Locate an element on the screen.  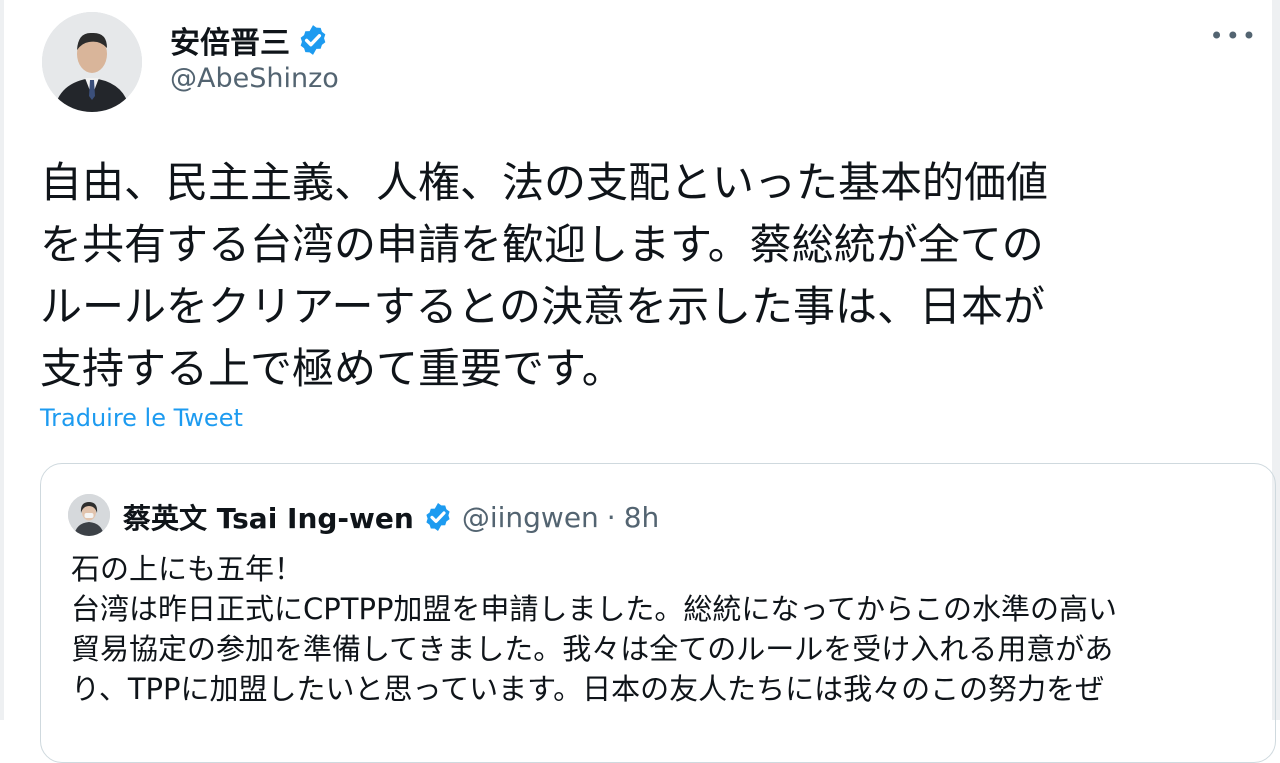
translate-tweet-link: Traduire le Tweet is located at coordinates (141, 418).